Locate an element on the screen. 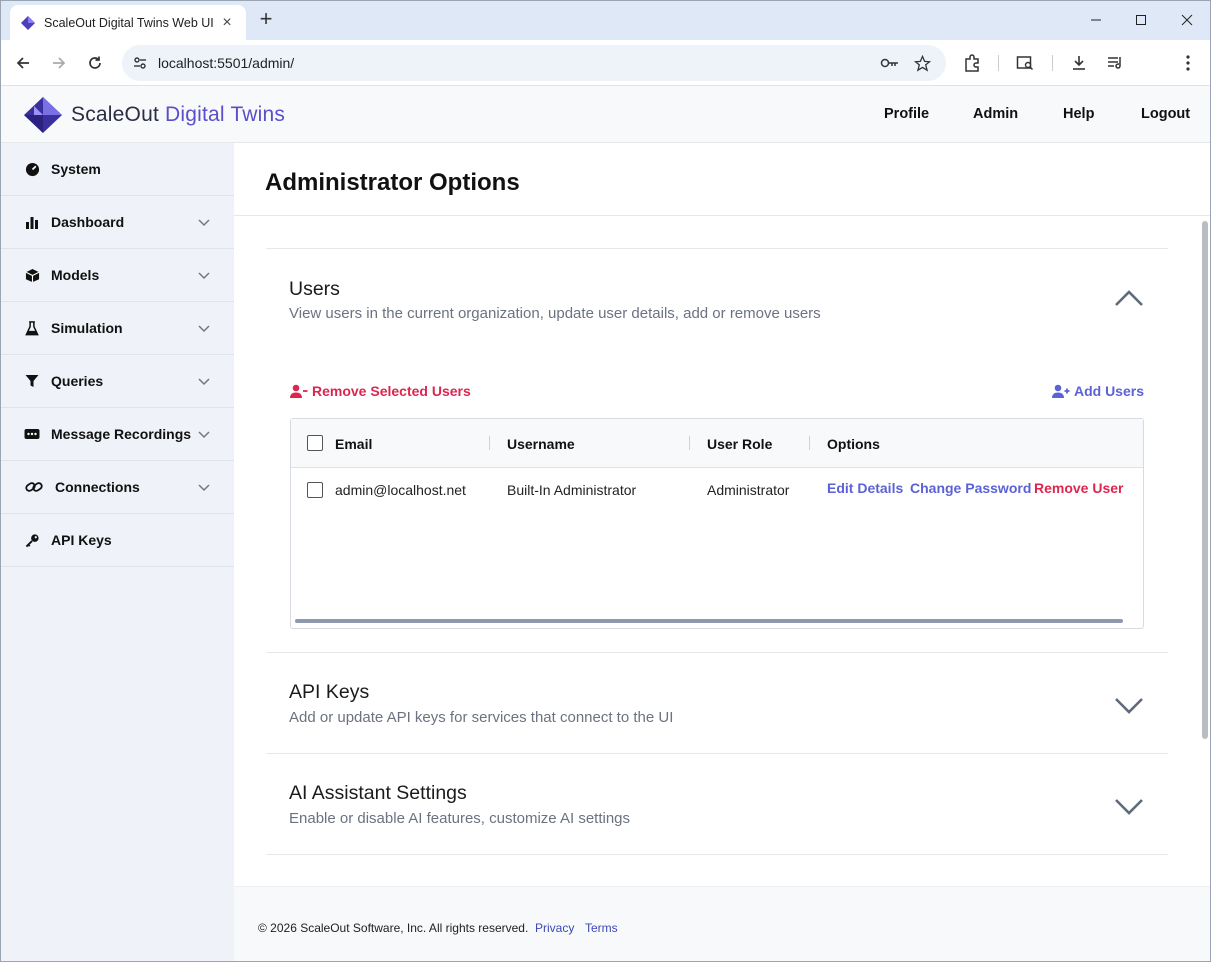  nav-logout: Logout is located at coordinates (1165, 114).